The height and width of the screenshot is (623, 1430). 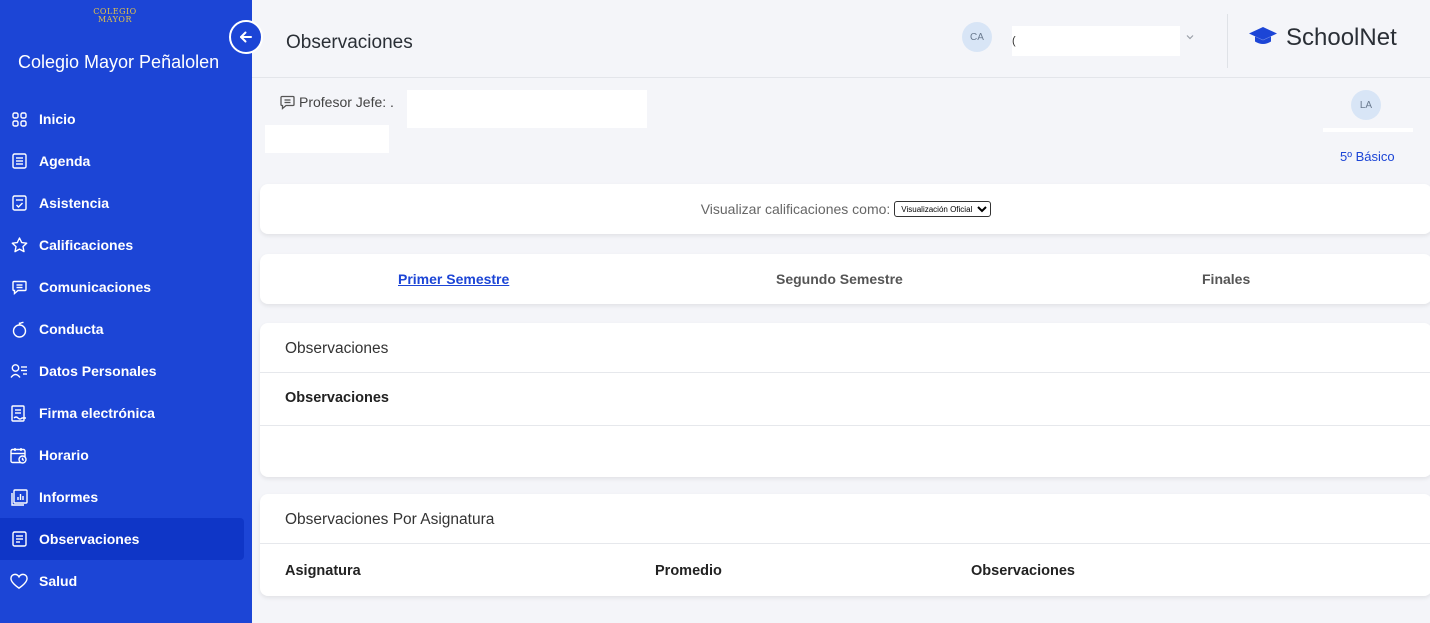 What do you see at coordinates (19, 497) in the screenshot?
I see `report-icon` at bounding box center [19, 497].